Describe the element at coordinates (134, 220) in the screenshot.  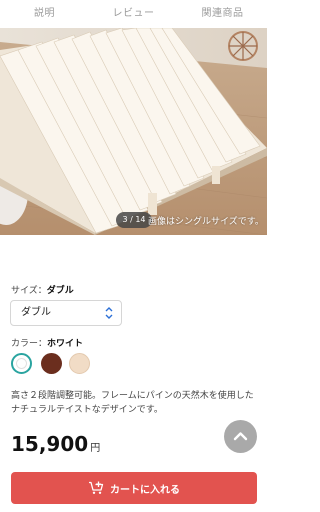
I see `image-counter: 3 / 14` at that location.